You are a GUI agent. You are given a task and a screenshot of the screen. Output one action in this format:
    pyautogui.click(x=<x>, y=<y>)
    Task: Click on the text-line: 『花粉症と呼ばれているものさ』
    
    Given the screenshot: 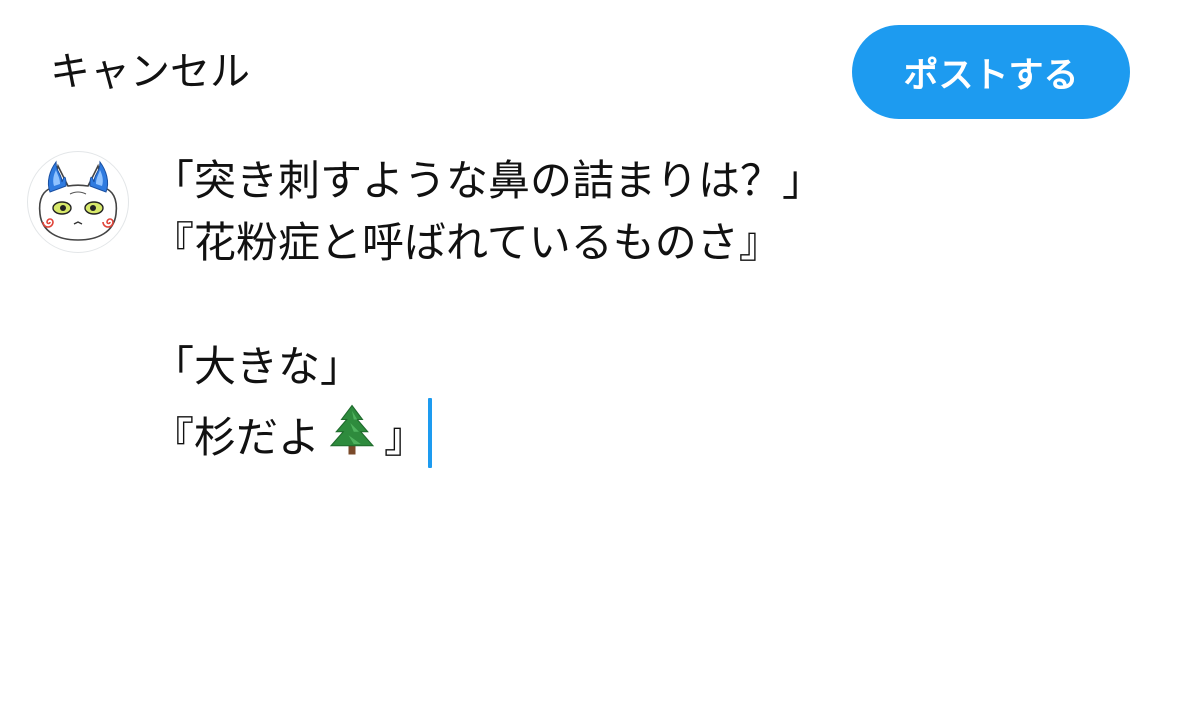 What is the action you would take?
    pyautogui.click(x=466, y=242)
    